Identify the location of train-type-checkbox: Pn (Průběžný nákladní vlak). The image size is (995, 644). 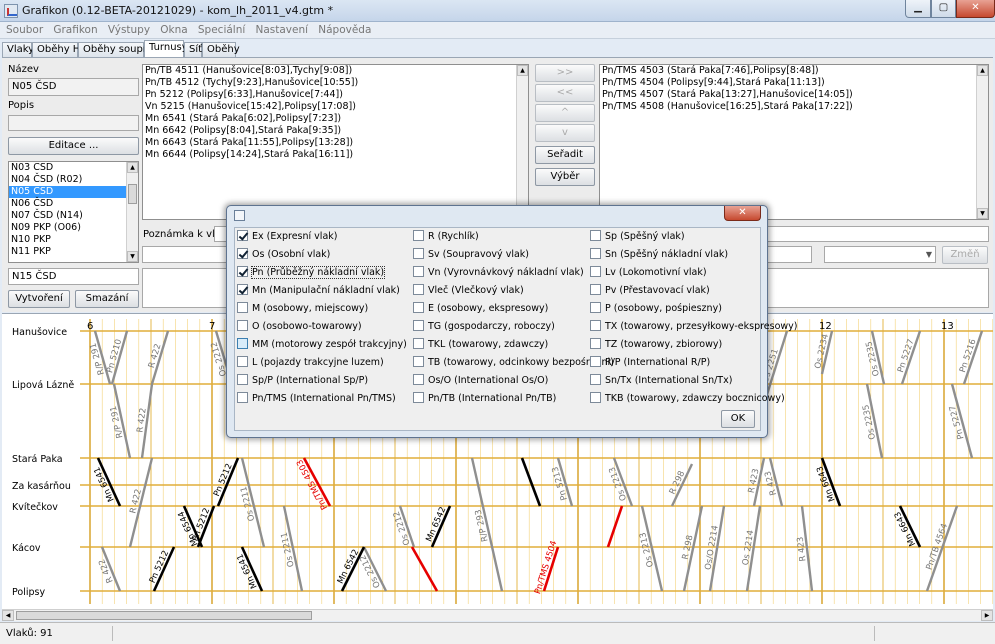
(311, 273).